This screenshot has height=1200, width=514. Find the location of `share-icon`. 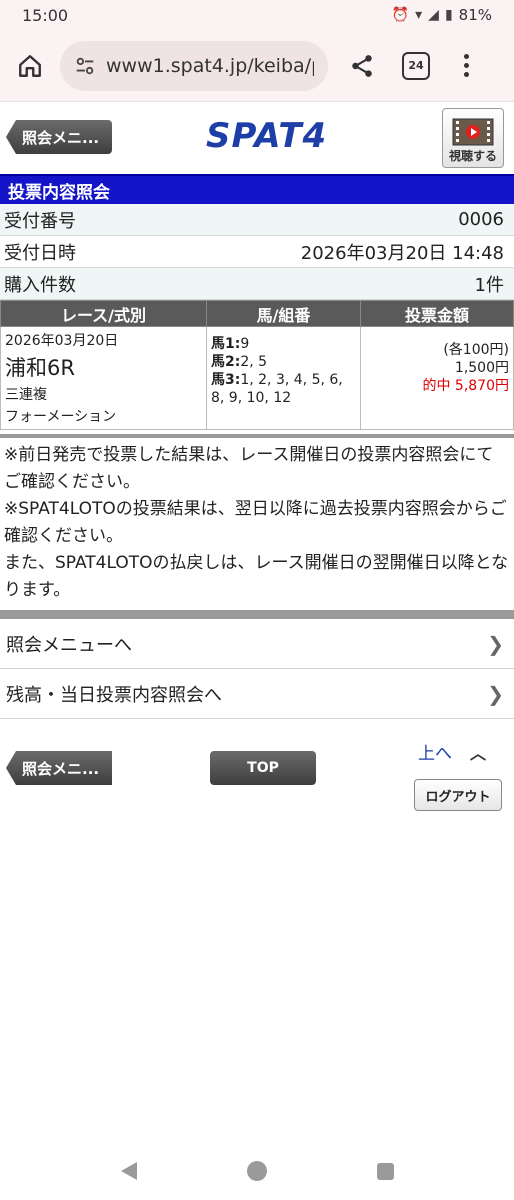

share-icon is located at coordinates (362, 65).